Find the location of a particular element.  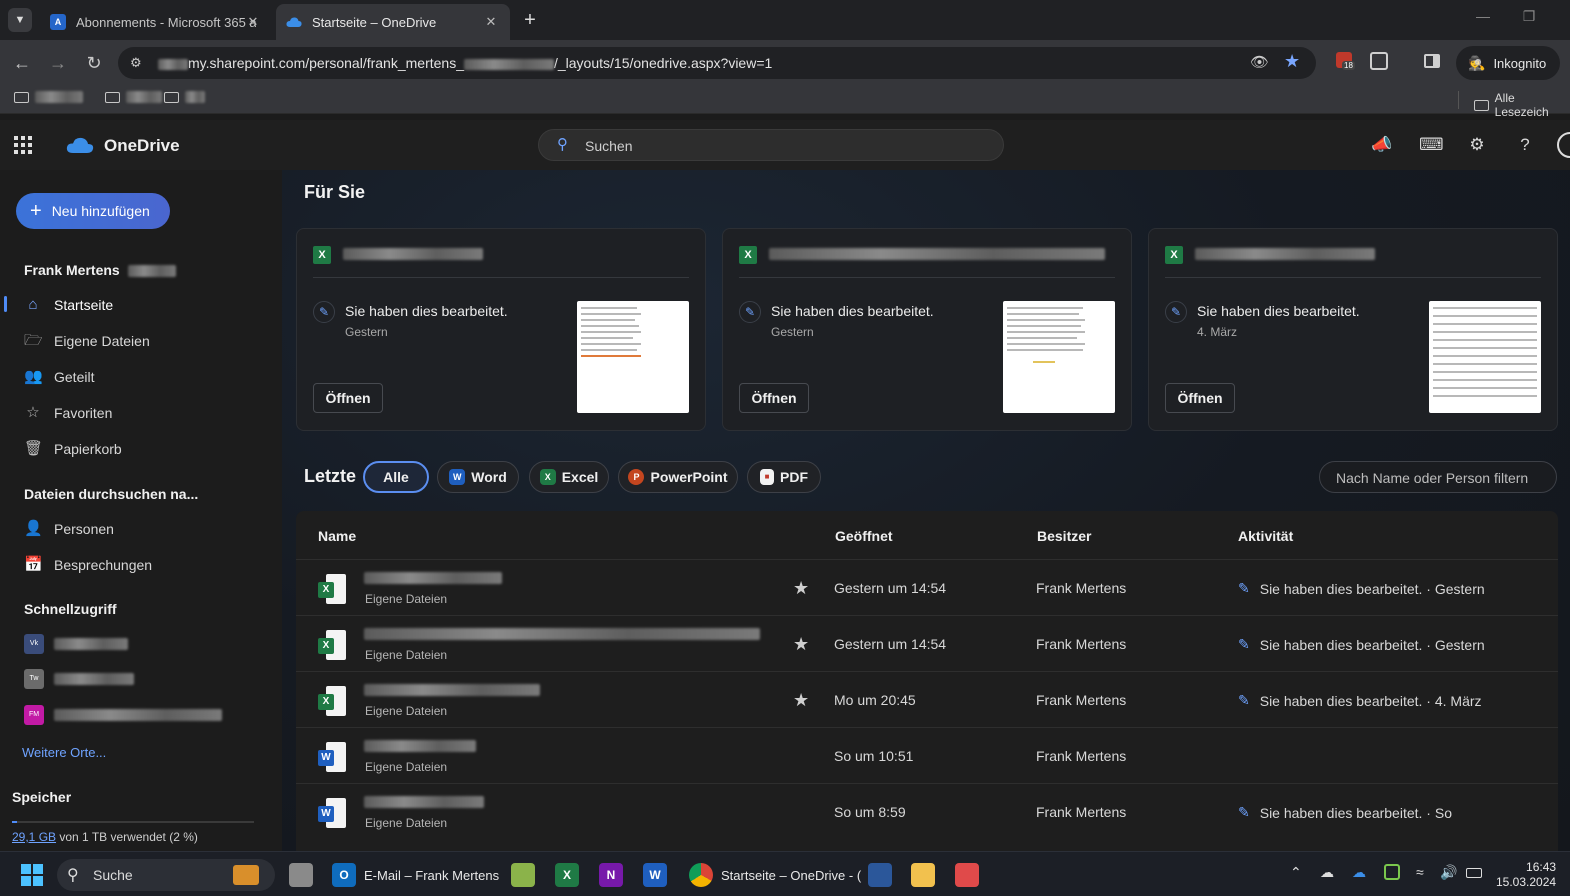

nav-item-favorites: ☆ Favoriten is located at coordinates (68, 413).